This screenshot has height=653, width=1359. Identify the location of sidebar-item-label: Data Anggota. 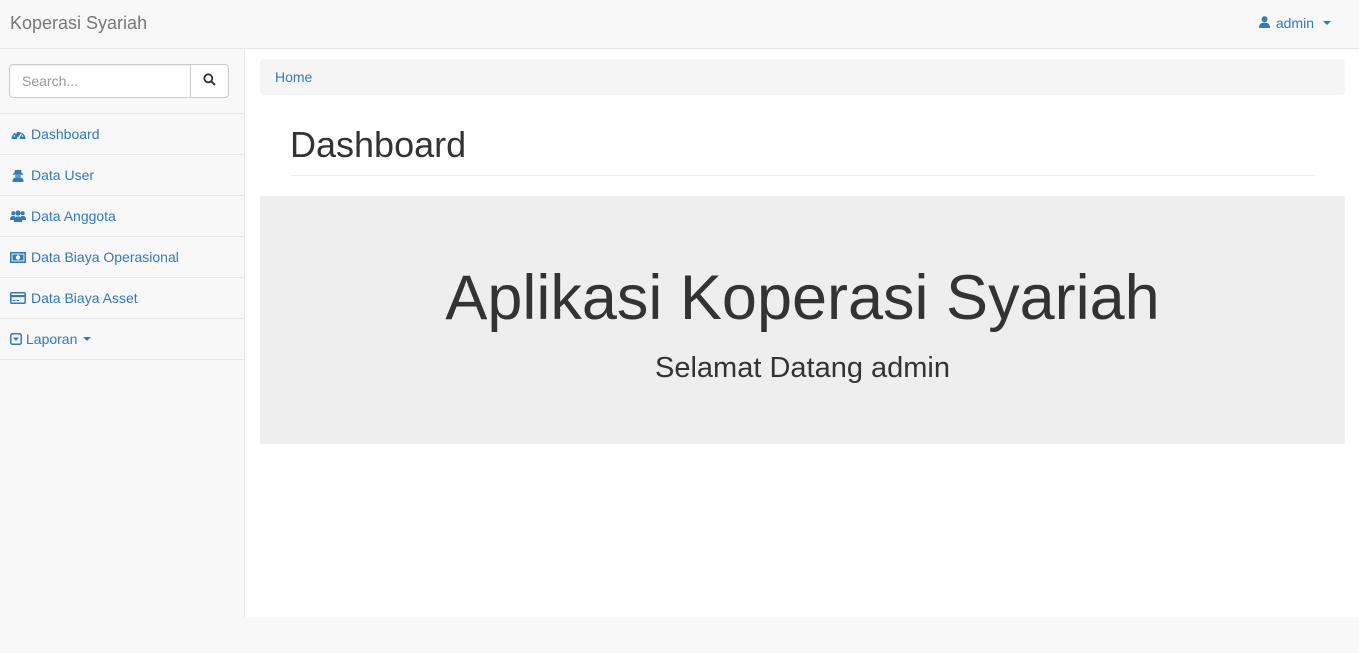
(73, 216).